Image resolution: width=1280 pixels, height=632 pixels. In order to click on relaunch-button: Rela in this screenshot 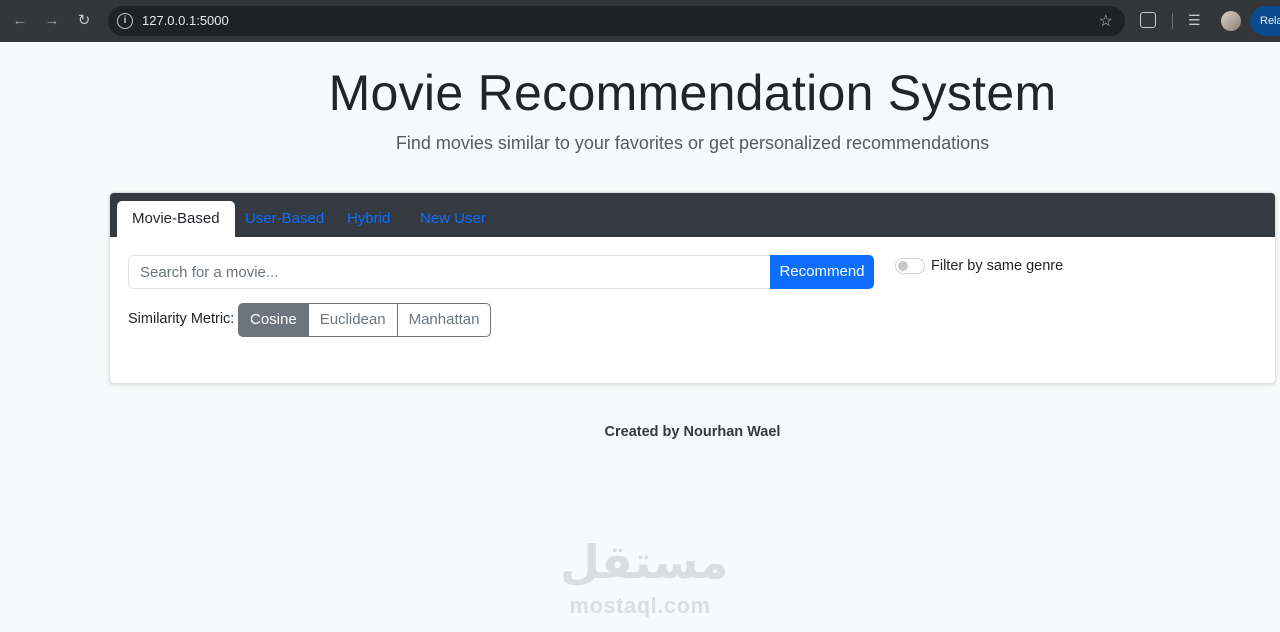, I will do `click(1265, 21)`.